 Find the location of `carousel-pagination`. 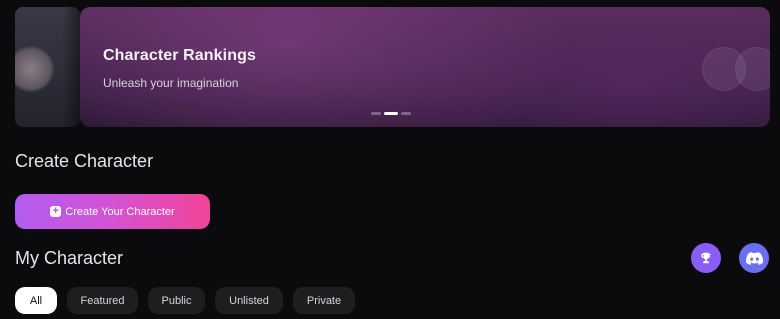

carousel-pagination is located at coordinates (391, 113).